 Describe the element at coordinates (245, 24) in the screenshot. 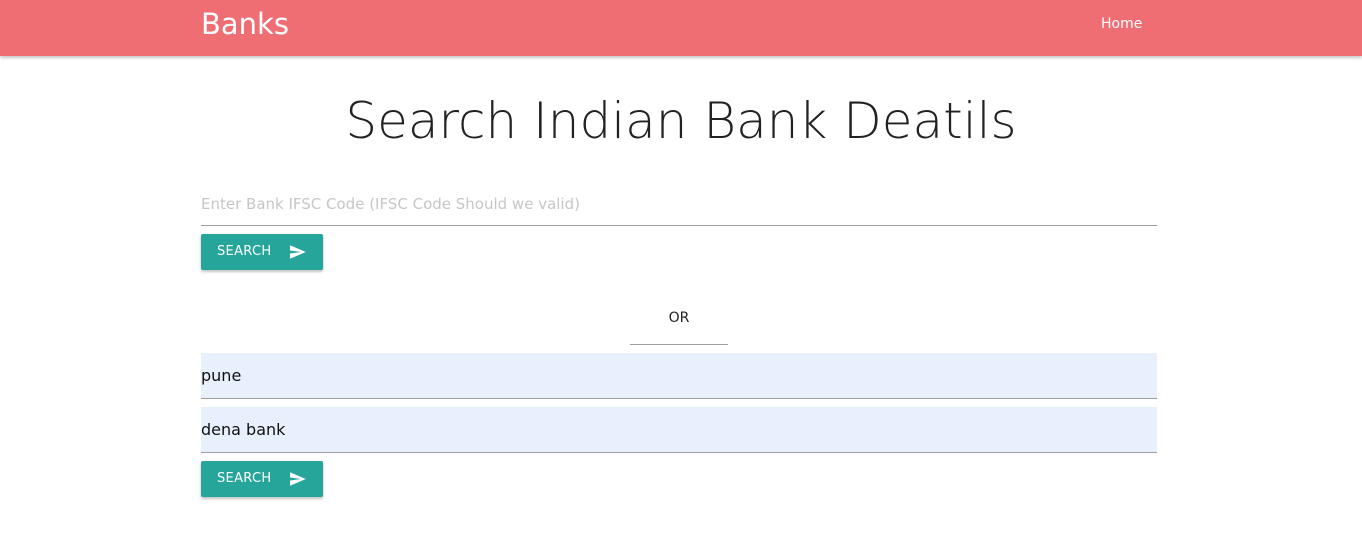

I see `brand-logo-link: Banks` at that location.